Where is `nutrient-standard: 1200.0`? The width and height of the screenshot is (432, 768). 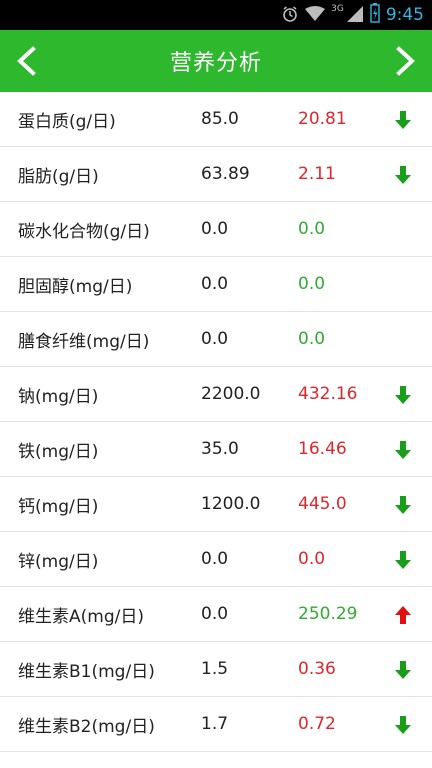
nutrient-standard: 1200.0 is located at coordinates (231, 504).